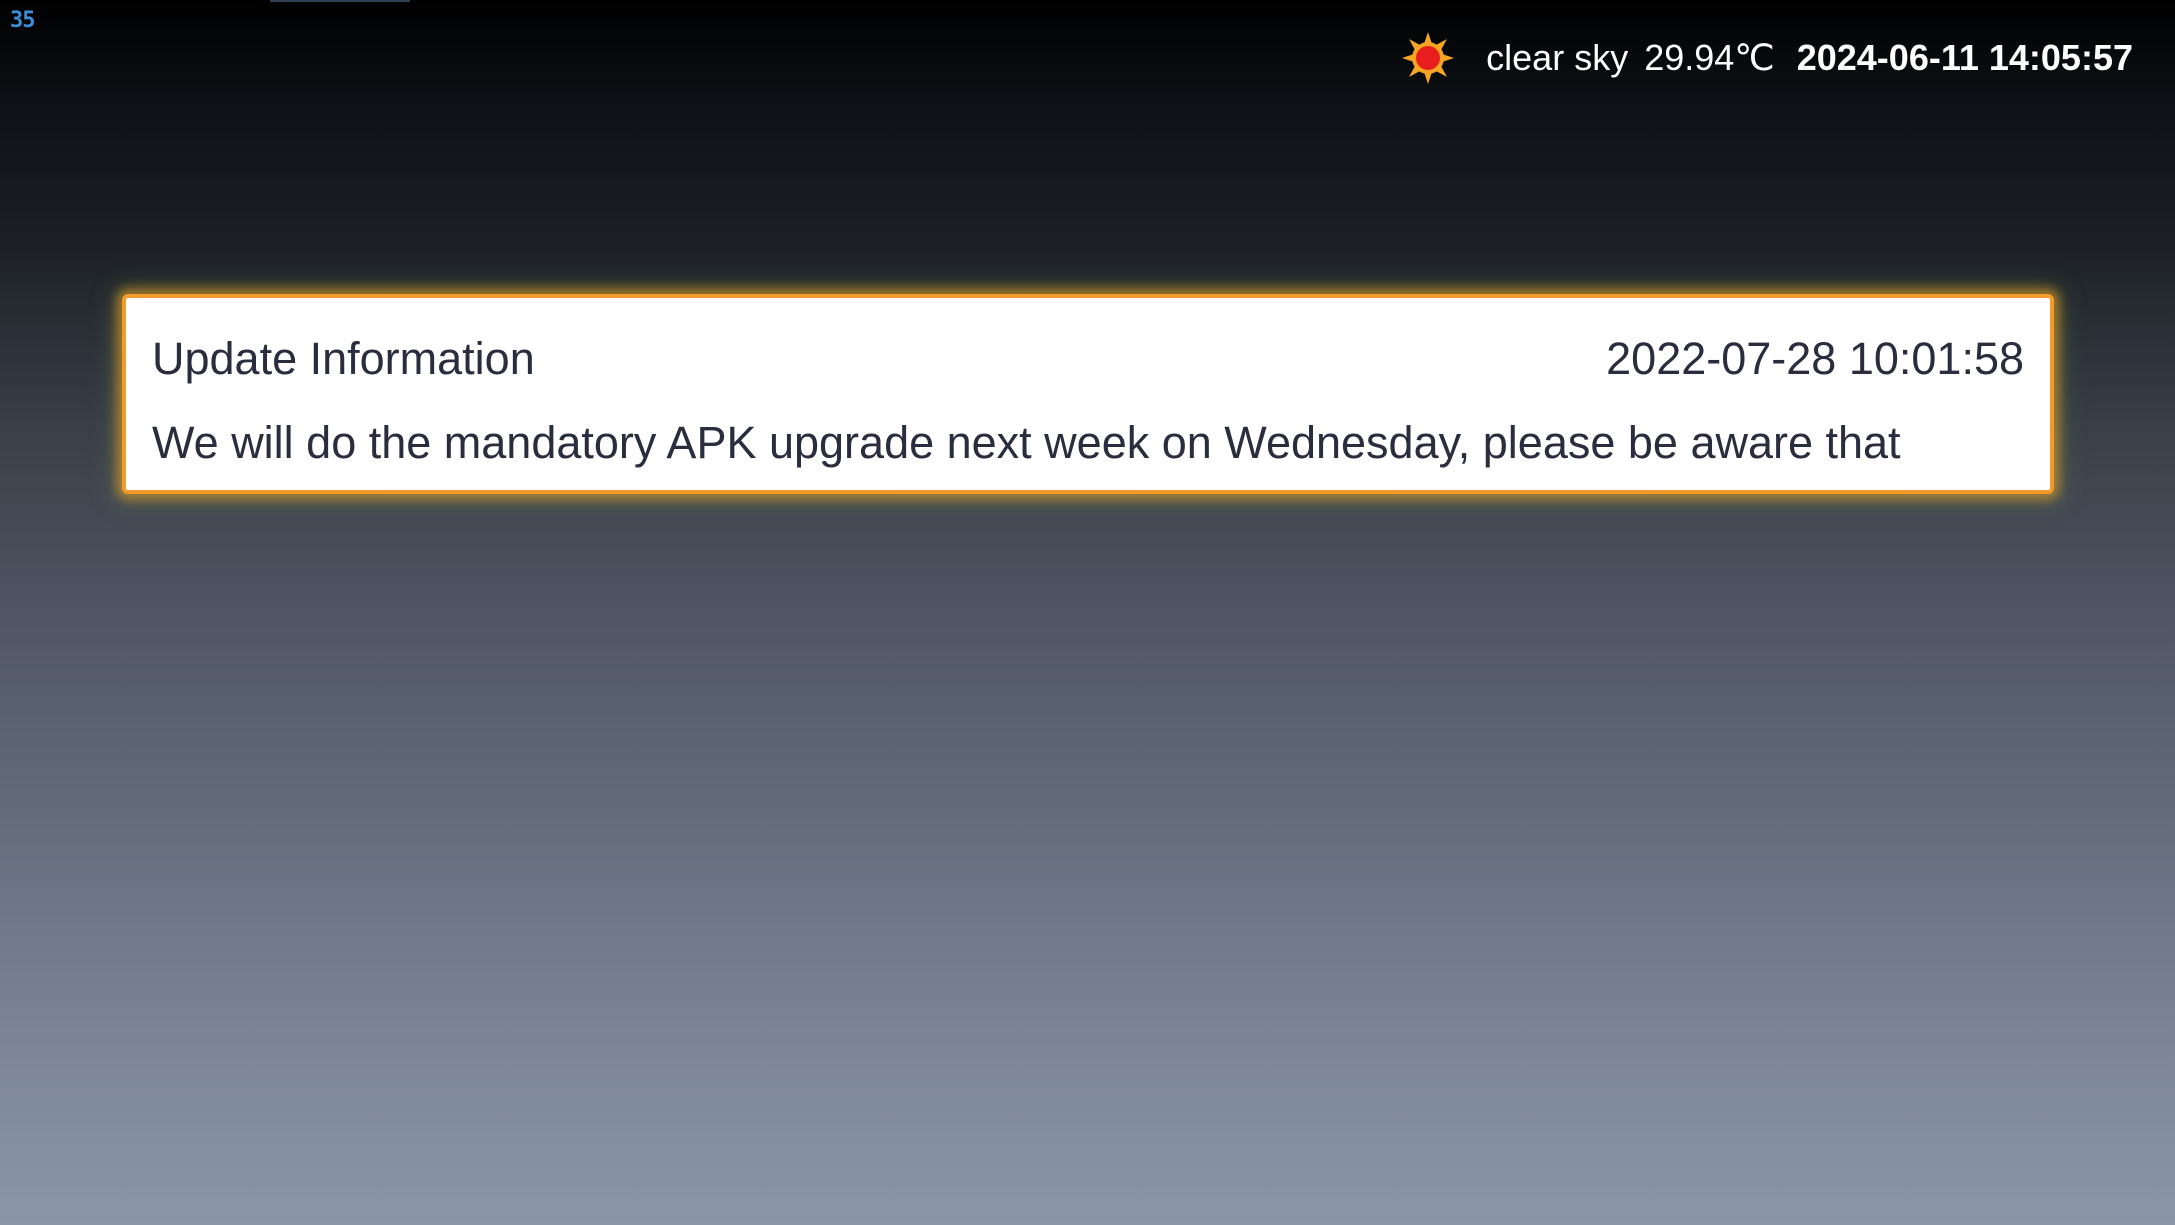 The image size is (2175, 1225). Describe the element at coordinates (340, 1) in the screenshot. I see `top-accent-line` at that location.